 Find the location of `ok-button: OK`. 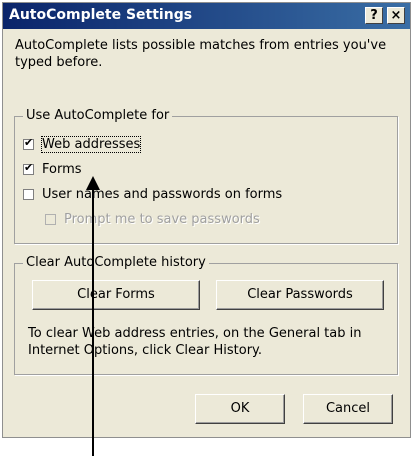

ok-button: OK is located at coordinates (240, 409).